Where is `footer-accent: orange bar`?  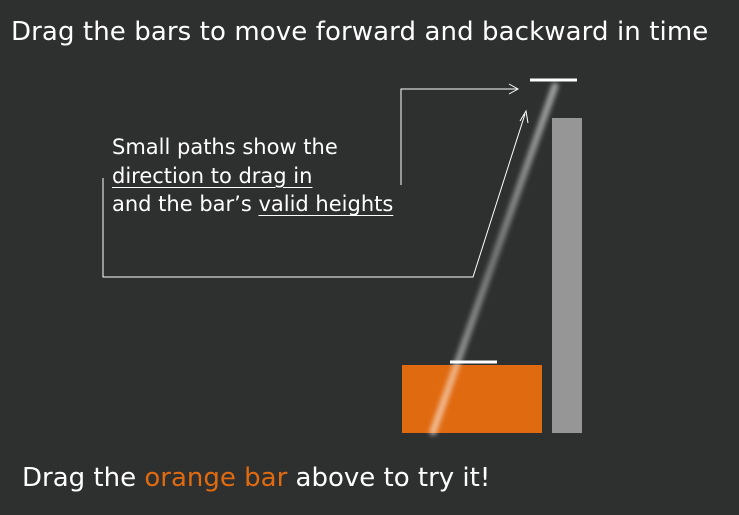
footer-accent: orange bar is located at coordinates (216, 478).